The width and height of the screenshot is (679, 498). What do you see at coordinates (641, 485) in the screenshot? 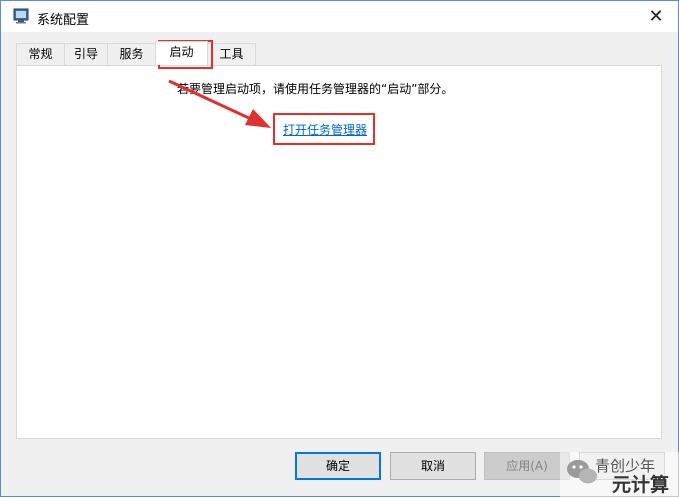
I see `watermark-line2: 元计算` at bounding box center [641, 485].